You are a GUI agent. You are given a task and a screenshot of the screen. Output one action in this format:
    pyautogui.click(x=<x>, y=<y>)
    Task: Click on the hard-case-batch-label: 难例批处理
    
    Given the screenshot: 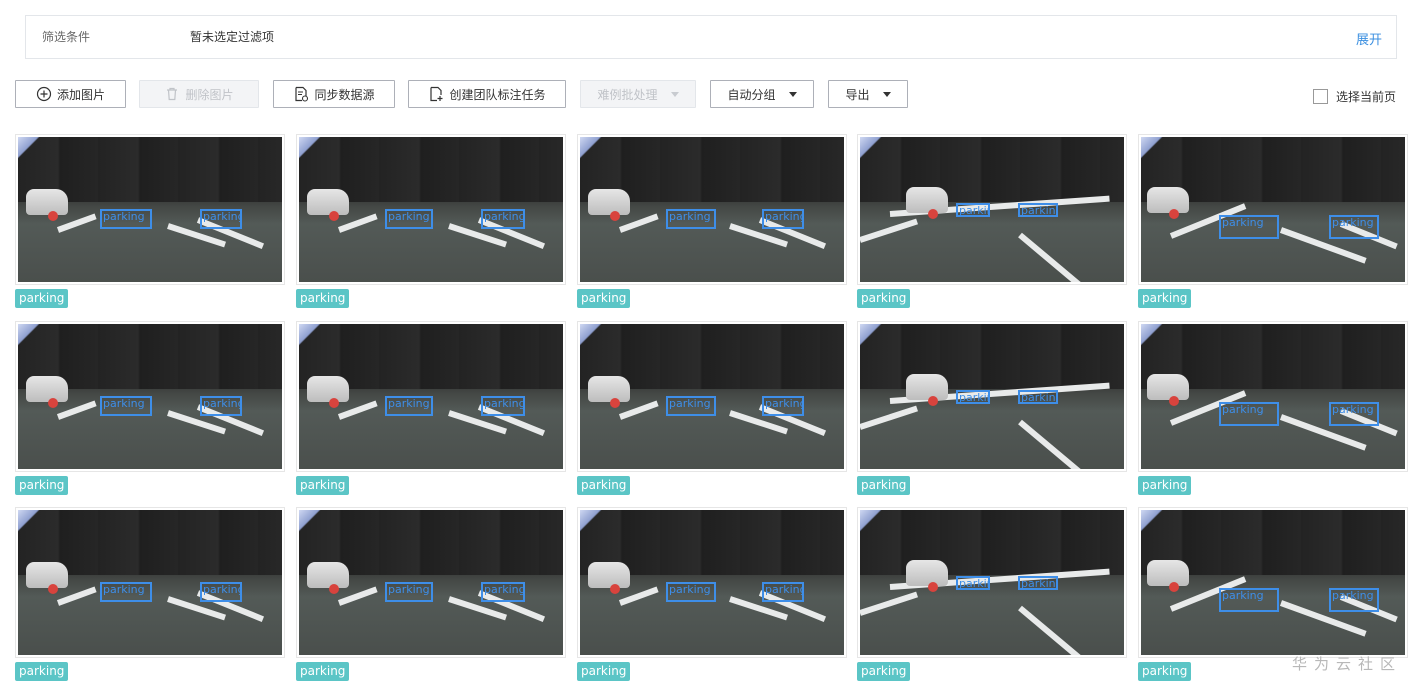 What is the action you would take?
    pyautogui.click(x=627, y=94)
    